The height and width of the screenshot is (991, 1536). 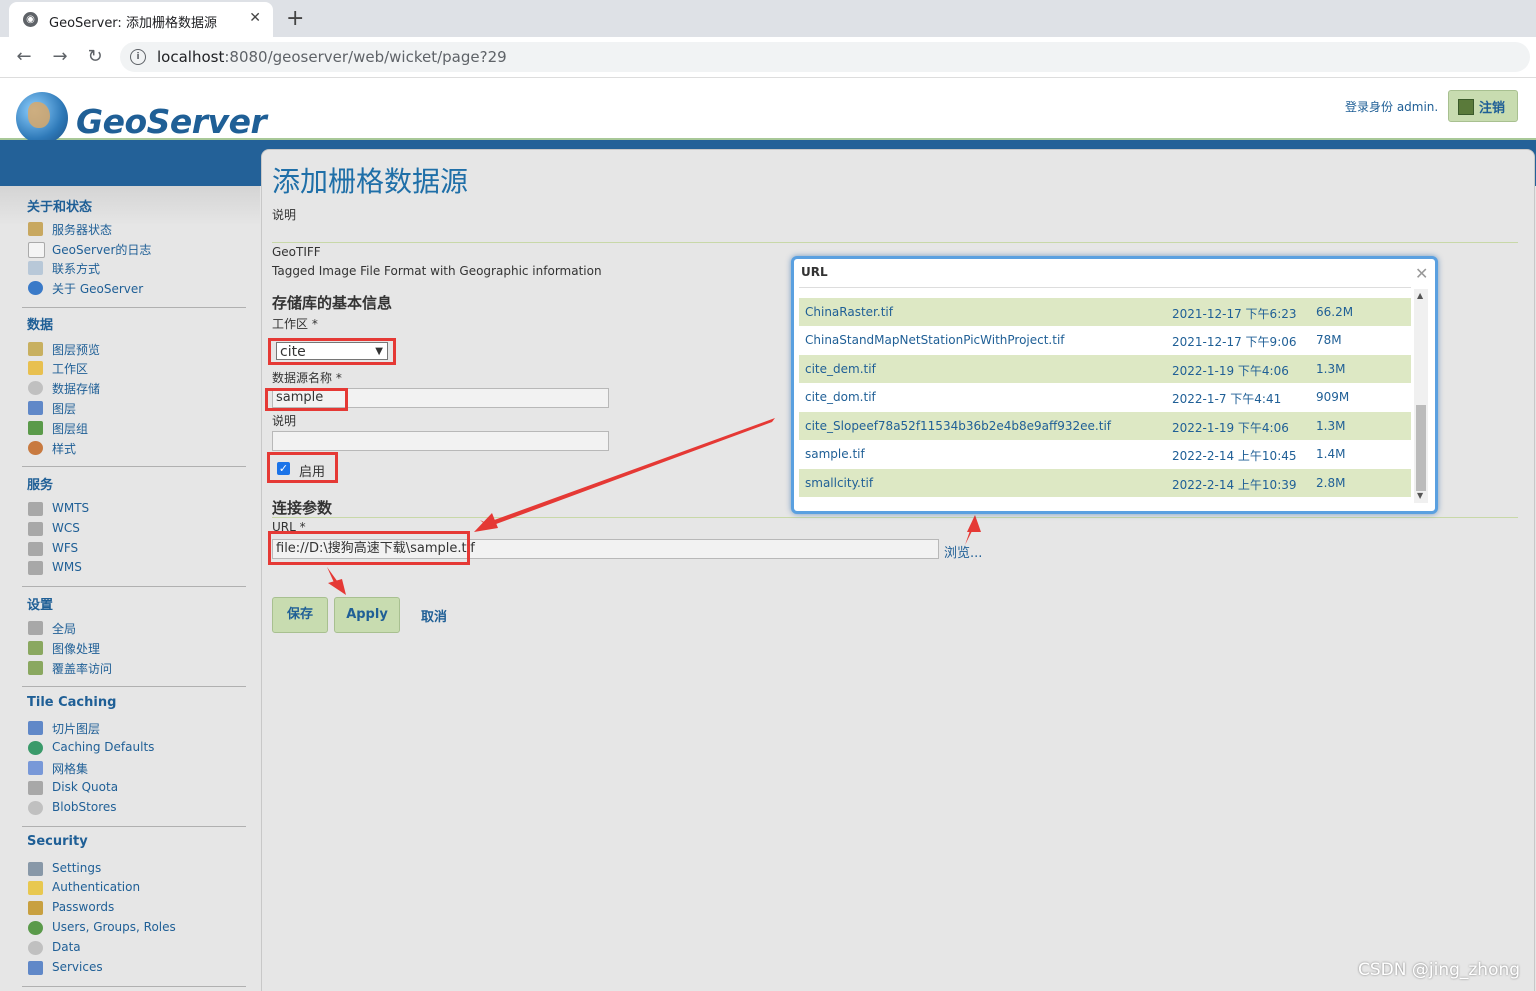 I want to click on store-name-label: 数据源名称 *, so click(x=307, y=378).